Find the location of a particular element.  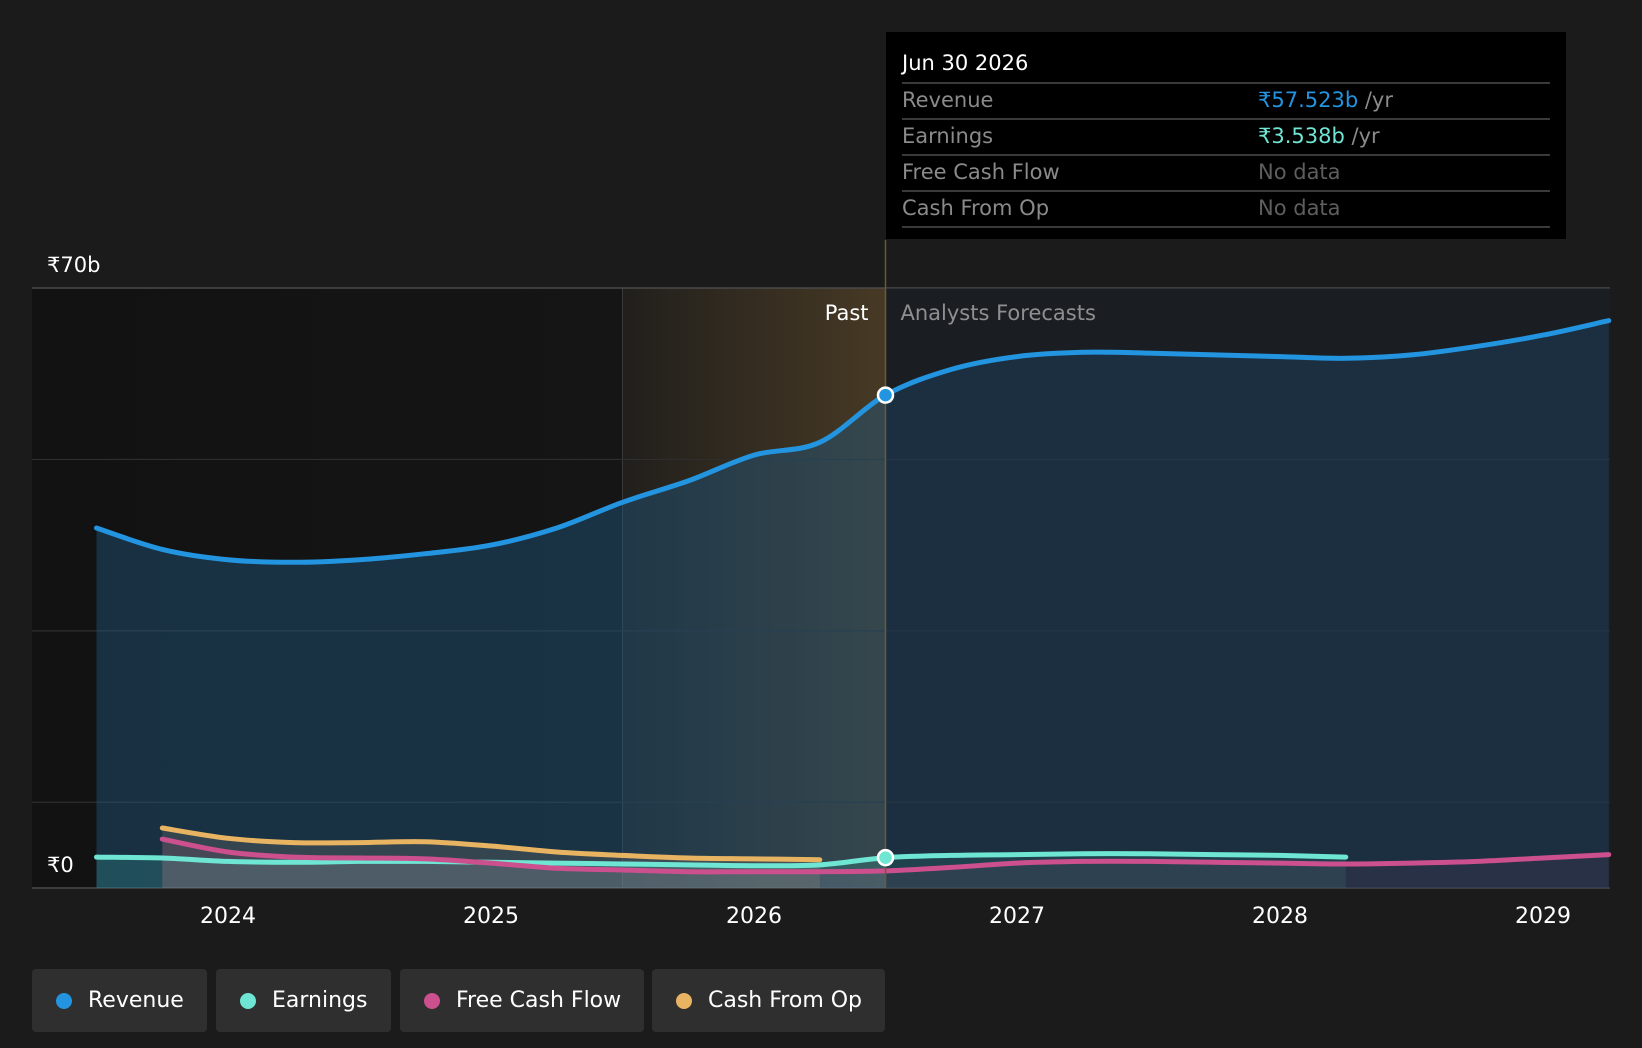

hover-point-revenue is located at coordinates (885, 395).